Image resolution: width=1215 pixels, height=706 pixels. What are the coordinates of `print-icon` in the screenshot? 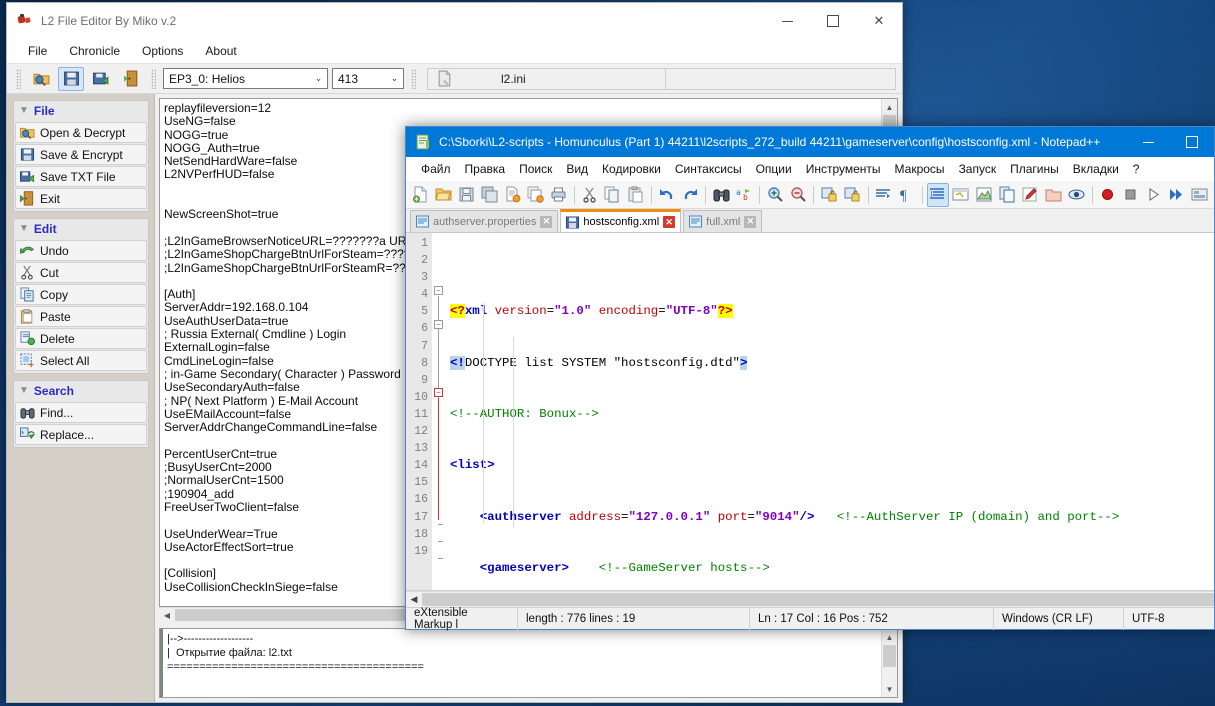 It's located at (559, 195).